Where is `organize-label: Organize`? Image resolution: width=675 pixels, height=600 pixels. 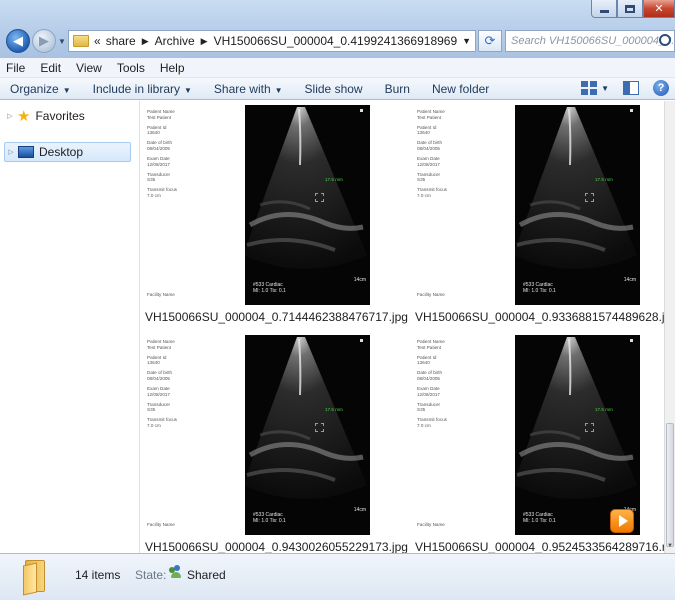
organize-label: Organize is located at coordinates (34, 88).